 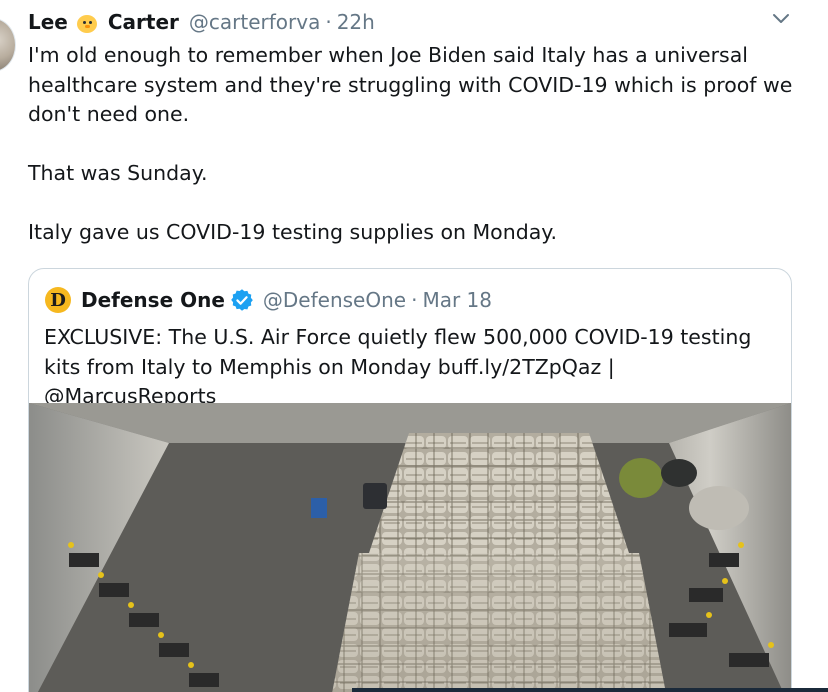 I want to click on quoted-tweet-header: D Defense One @DefenseOne · Mar 18, so click(x=268, y=300).